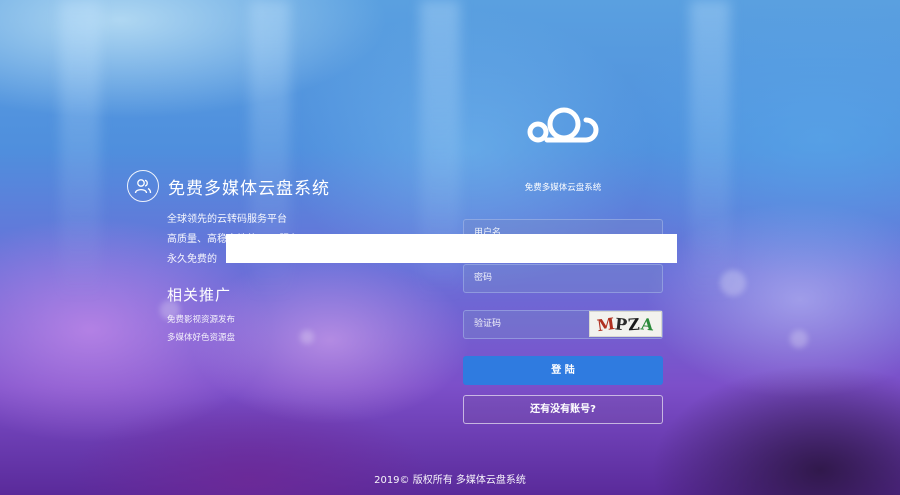 This screenshot has height=495, width=900. What do you see at coordinates (648, 324) in the screenshot?
I see `captcha-char: A` at bounding box center [648, 324].